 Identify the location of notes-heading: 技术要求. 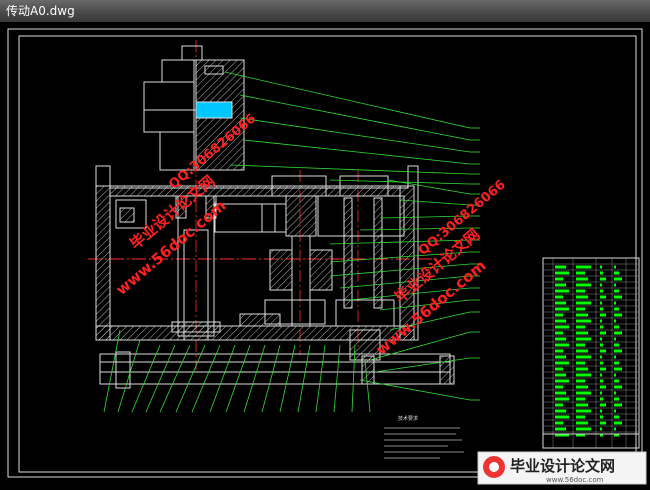
(408, 418).